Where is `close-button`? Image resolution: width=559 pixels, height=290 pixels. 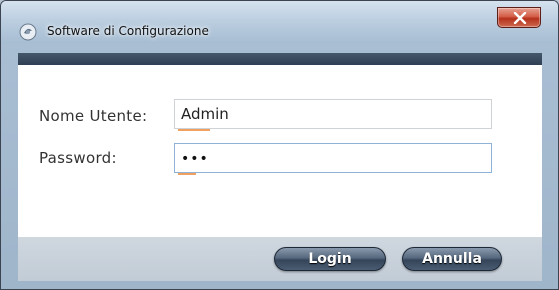
close-button is located at coordinates (519, 17).